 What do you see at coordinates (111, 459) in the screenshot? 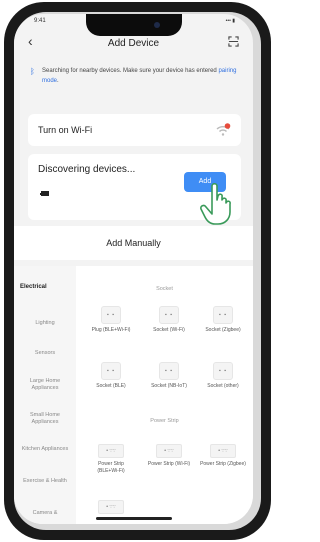
I see `tile-power-strip-ble-wifi: • ∵∵ Power Strip (BLE+Wi-Fi)` at bounding box center [111, 459].